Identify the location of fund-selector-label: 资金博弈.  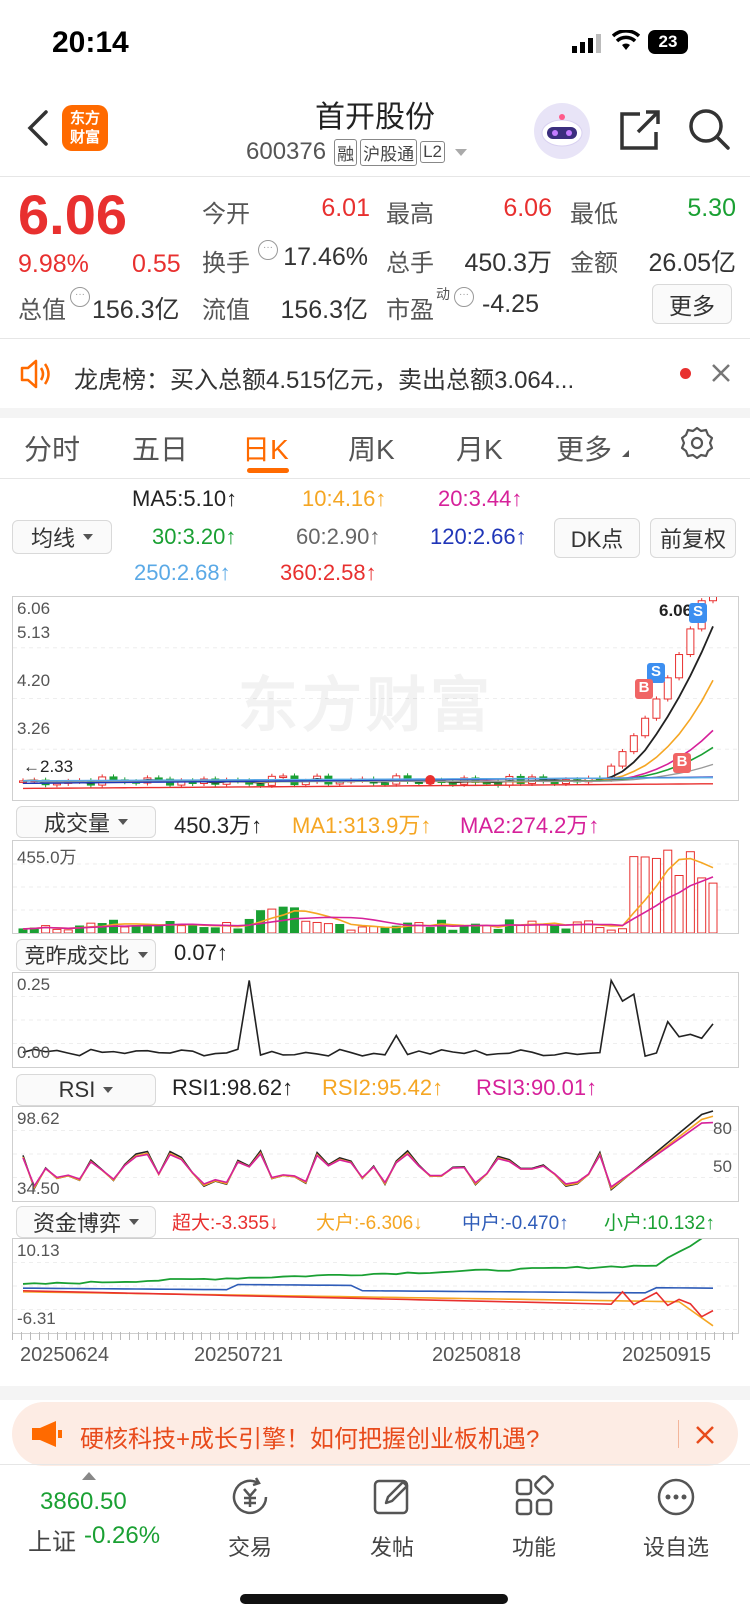
(76, 1223).